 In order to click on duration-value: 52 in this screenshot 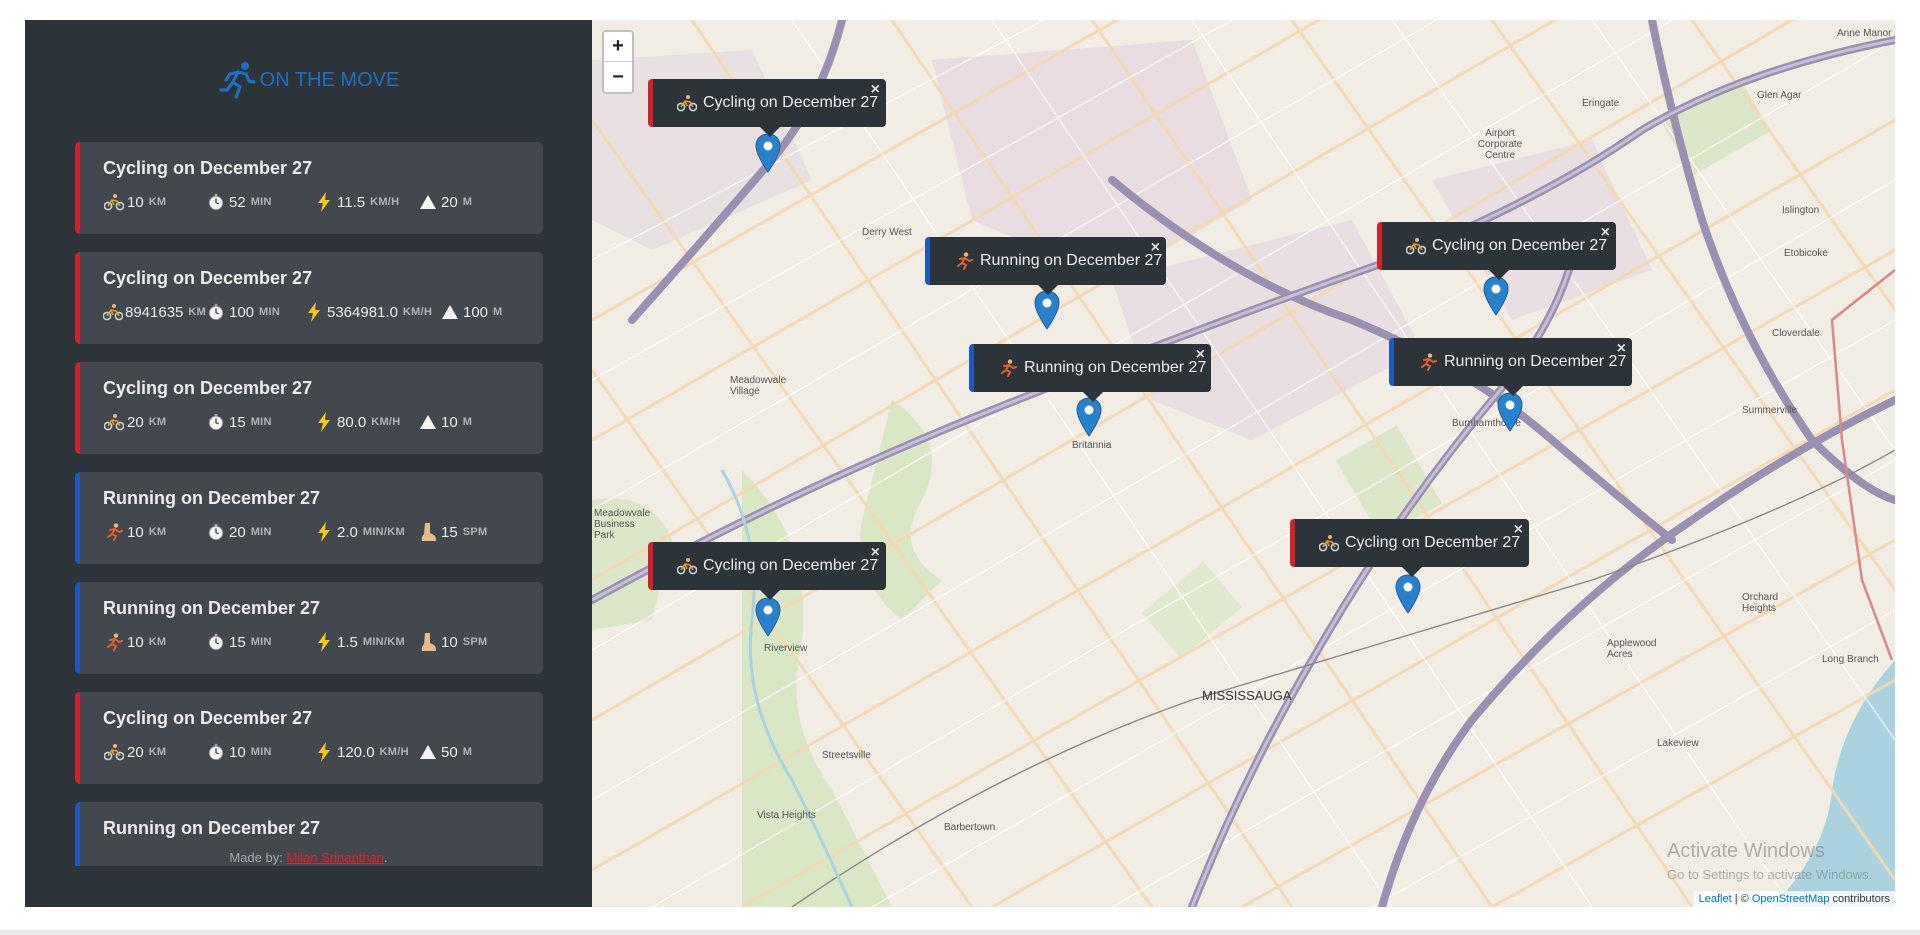, I will do `click(237, 202)`.